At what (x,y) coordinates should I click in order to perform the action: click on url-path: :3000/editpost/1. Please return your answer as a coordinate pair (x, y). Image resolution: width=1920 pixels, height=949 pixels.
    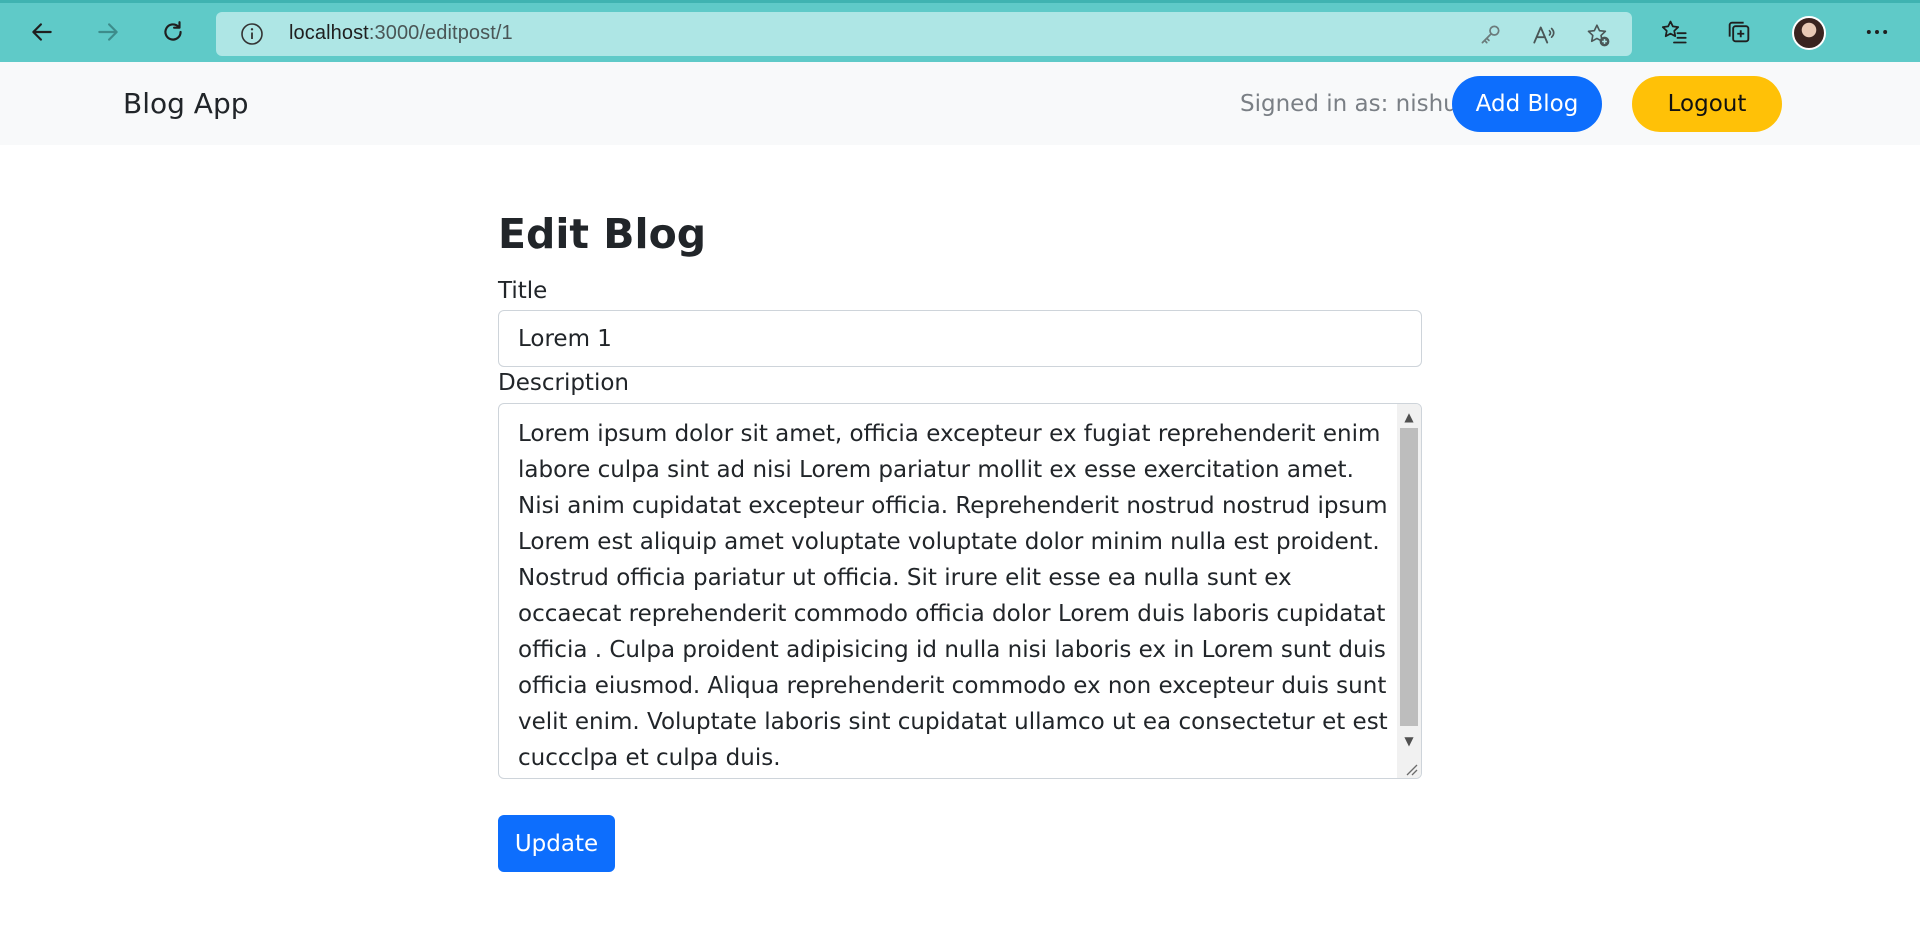
    Looking at the image, I should click on (440, 33).